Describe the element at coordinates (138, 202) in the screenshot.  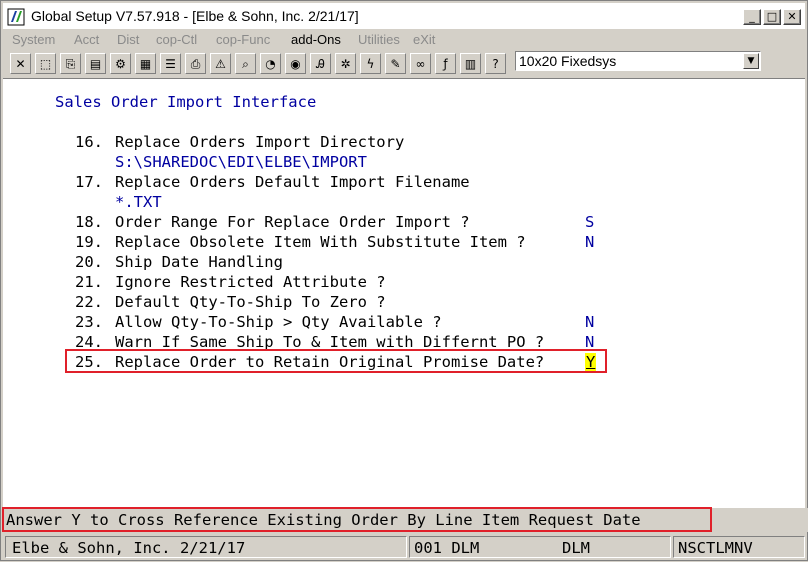
I see `item-value-line: *.TXT` at that location.